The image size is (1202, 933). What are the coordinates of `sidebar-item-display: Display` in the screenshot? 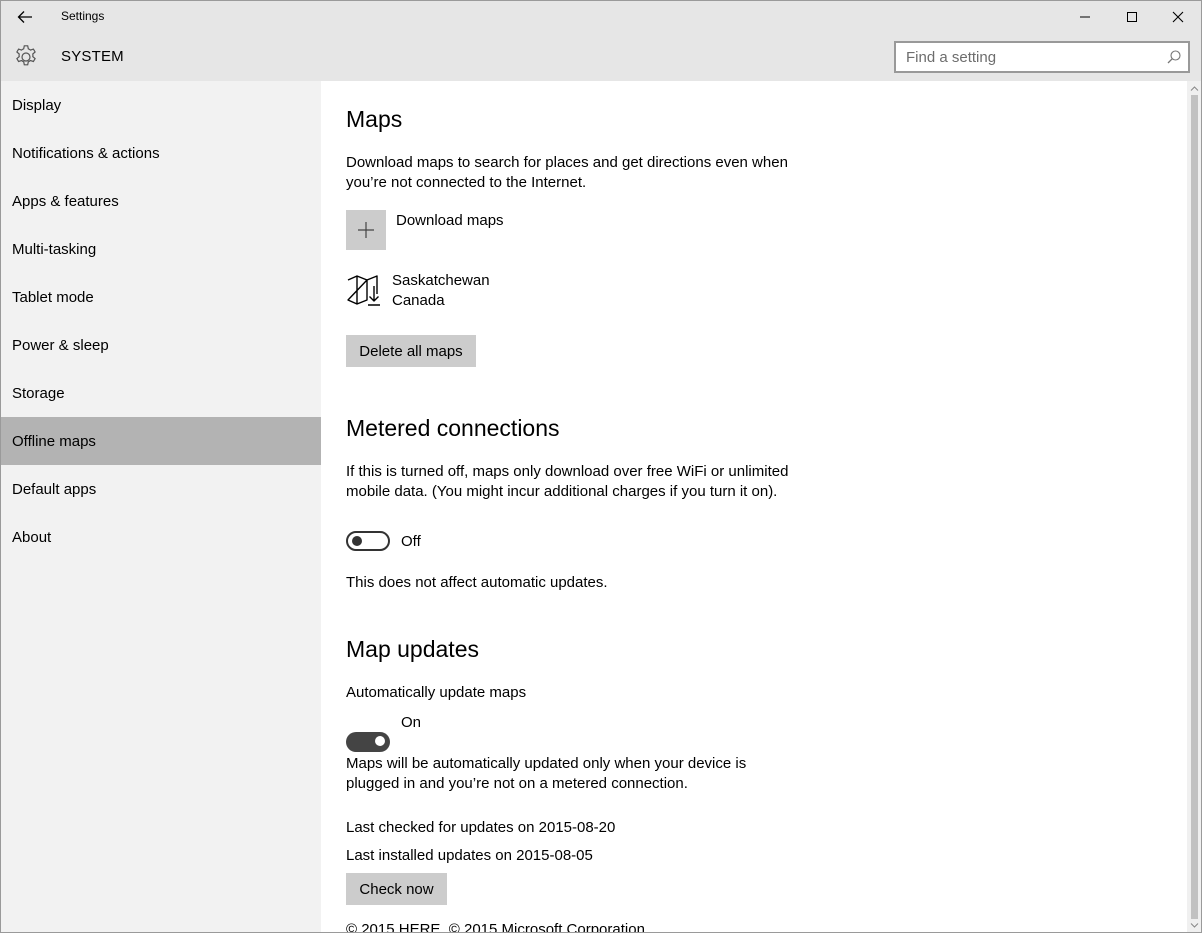 It's located at (161, 105).